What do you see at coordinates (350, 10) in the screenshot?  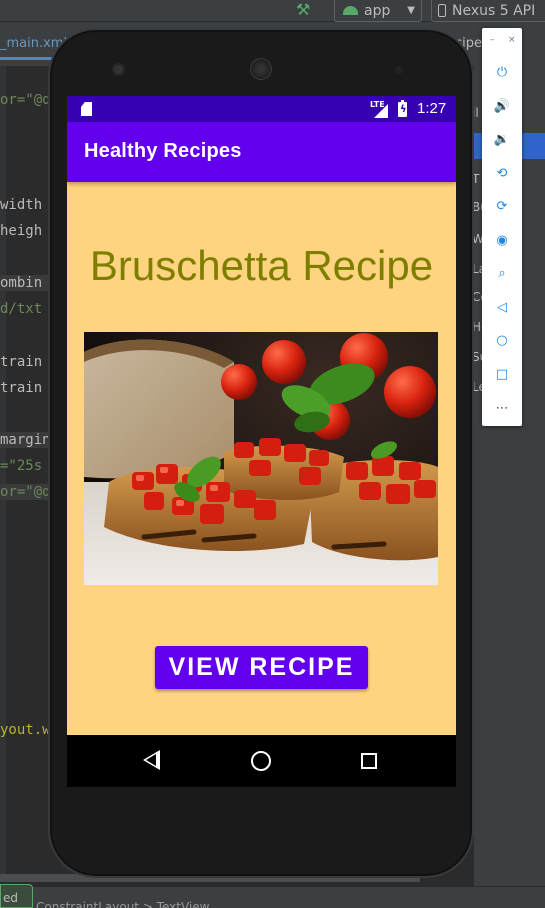 I see `android-icon` at bounding box center [350, 10].